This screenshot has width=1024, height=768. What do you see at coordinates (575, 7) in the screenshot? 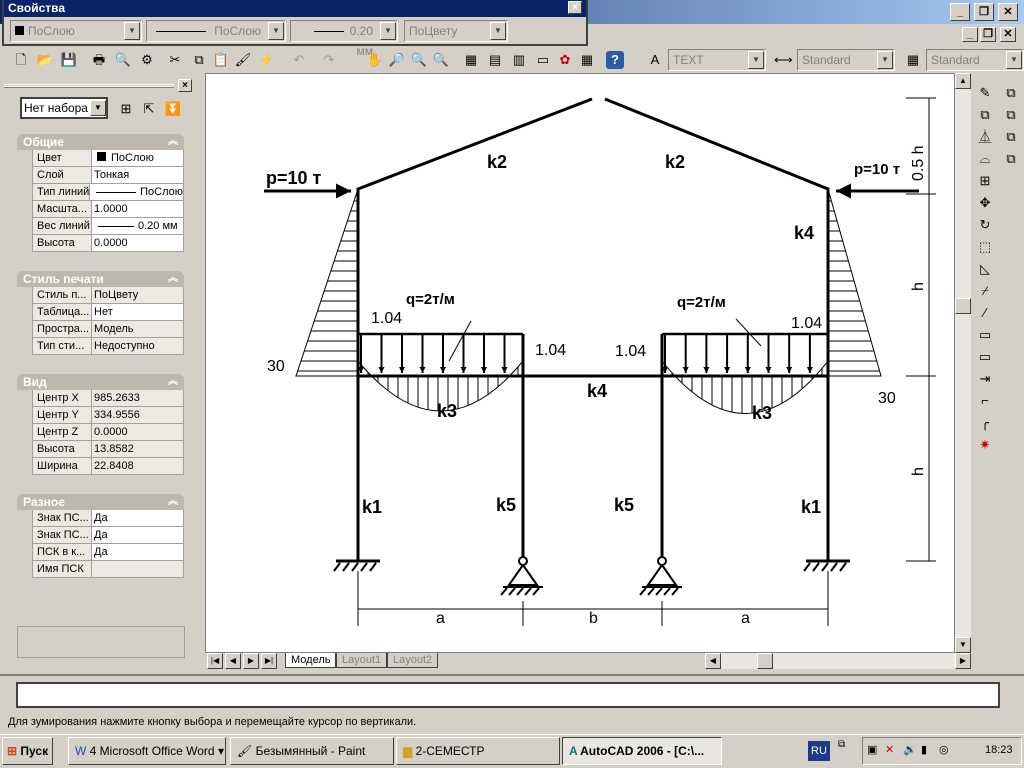
I see `close-icon: ×` at bounding box center [575, 7].